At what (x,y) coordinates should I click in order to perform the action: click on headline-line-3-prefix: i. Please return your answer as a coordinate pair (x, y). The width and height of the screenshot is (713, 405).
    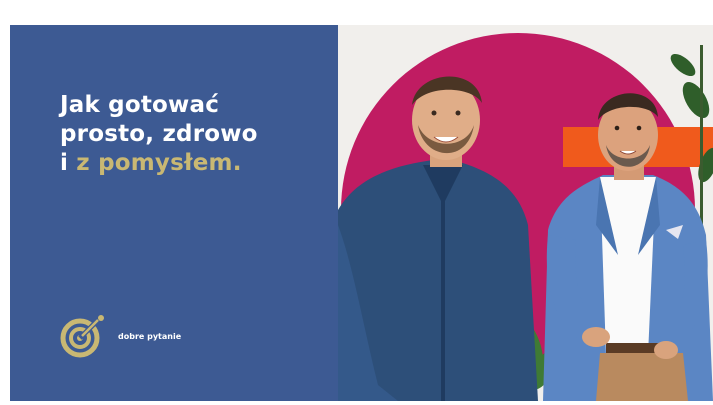
    Looking at the image, I should click on (68, 163).